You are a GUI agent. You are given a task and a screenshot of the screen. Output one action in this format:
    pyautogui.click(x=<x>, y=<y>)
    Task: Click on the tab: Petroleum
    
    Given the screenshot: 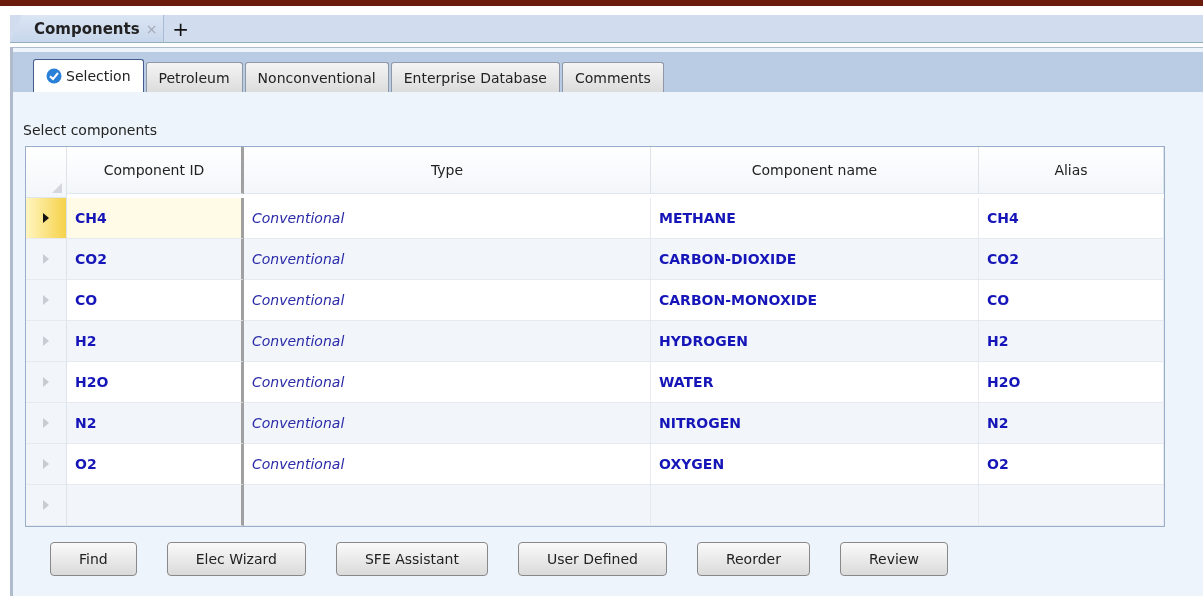 What is the action you would take?
    pyautogui.click(x=194, y=77)
    